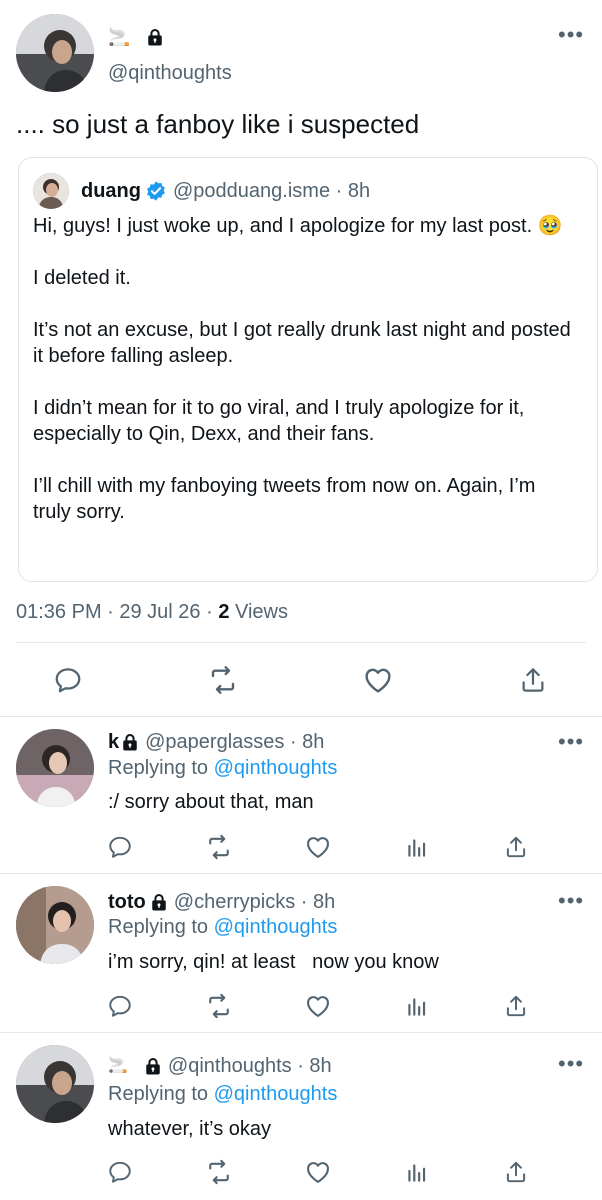  What do you see at coordinates (136, 37) in the screenshot?
I see `user-name: 🚬` at bounding box center [136, 37].